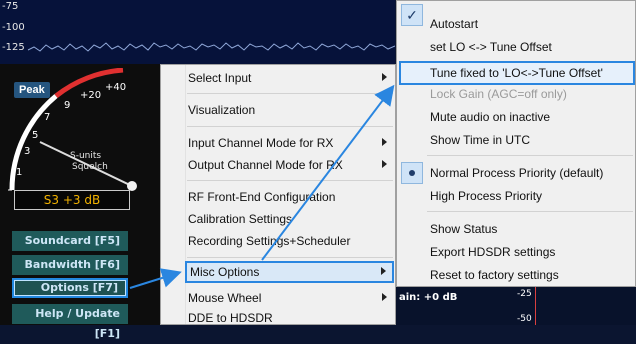 The width and height of the screenshot is (636, 344). Describe the element at coordinates (47, 117) in the screenshot. I see `scale-label: 7` at that location.